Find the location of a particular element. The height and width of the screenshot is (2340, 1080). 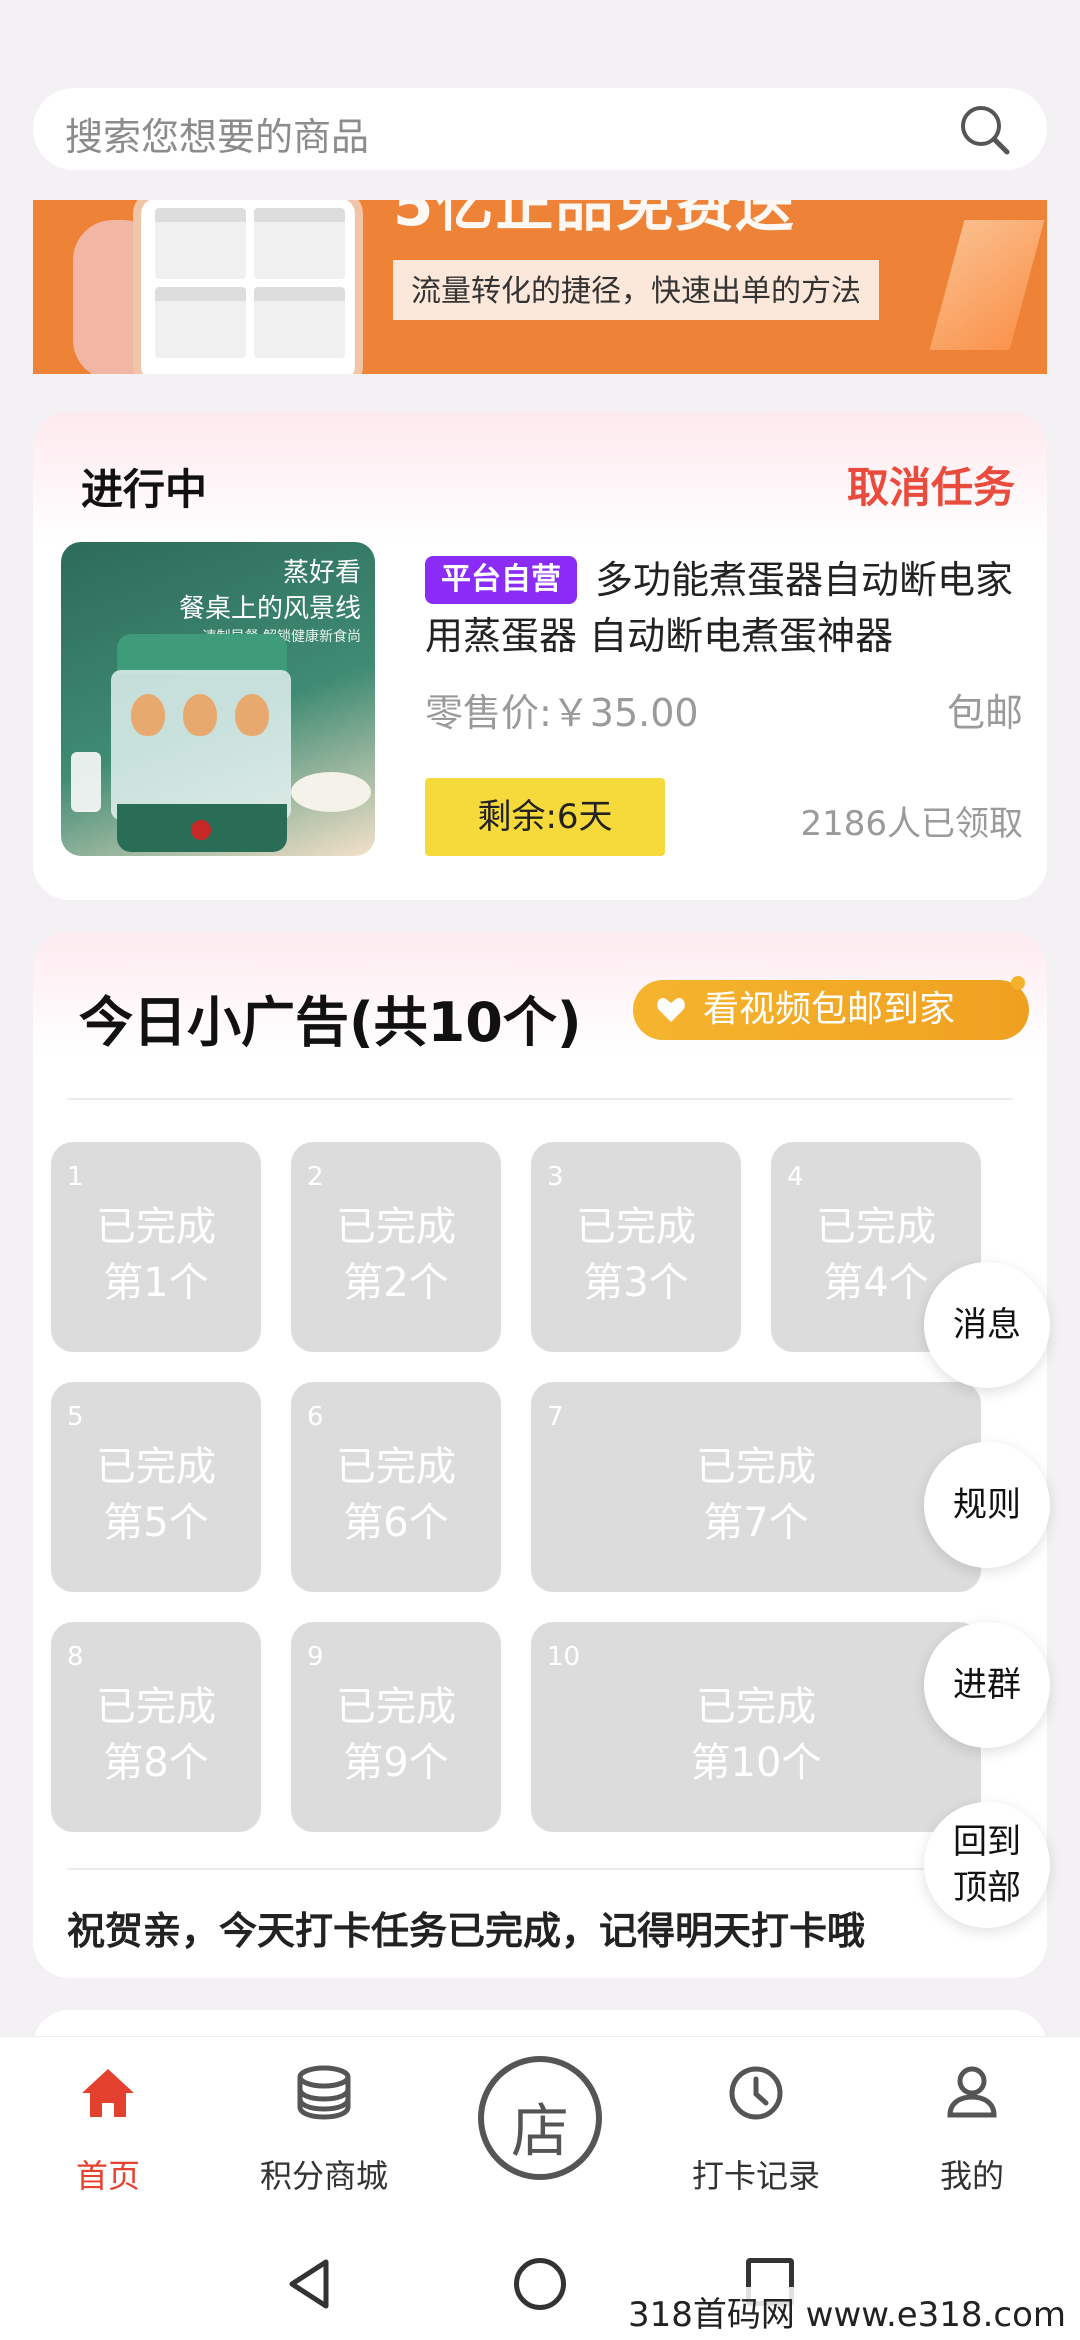

remaining-days-badge: 剩余:6天 is located at coordinates (545, 817).